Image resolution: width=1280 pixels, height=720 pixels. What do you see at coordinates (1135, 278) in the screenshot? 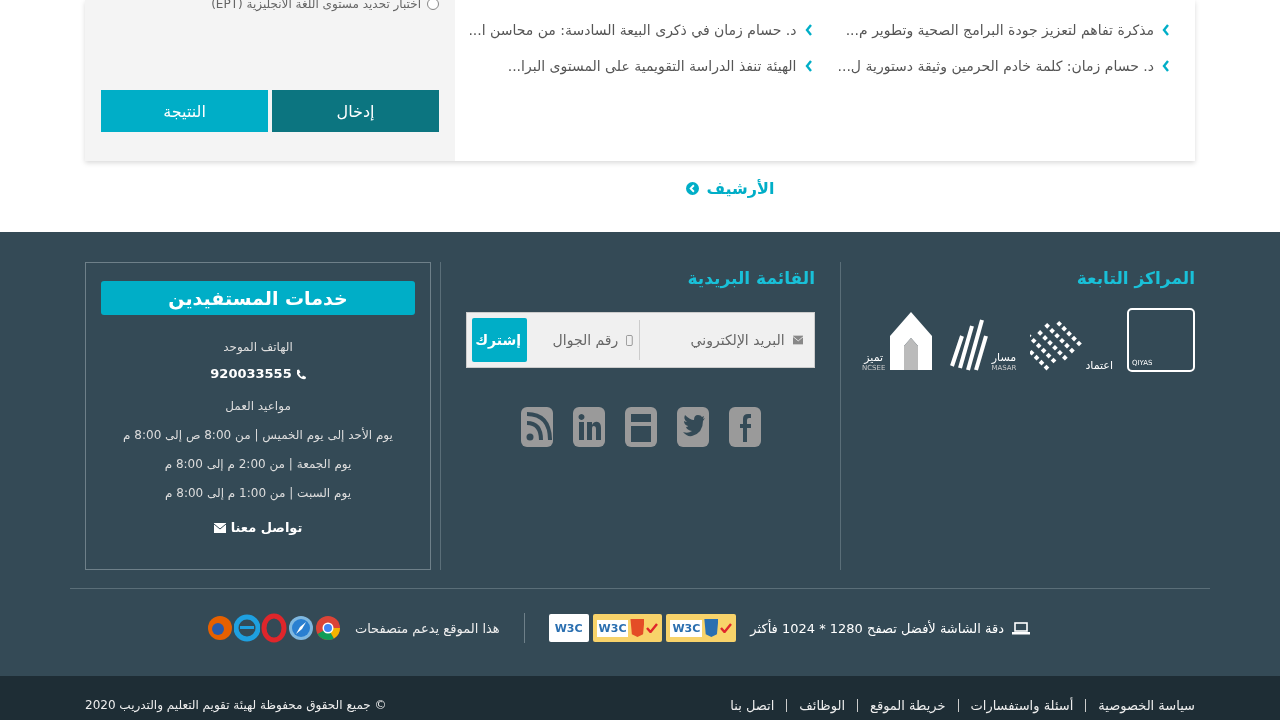
I see `section-title: المراكز التابعة` at bounding box center [1135, 278].